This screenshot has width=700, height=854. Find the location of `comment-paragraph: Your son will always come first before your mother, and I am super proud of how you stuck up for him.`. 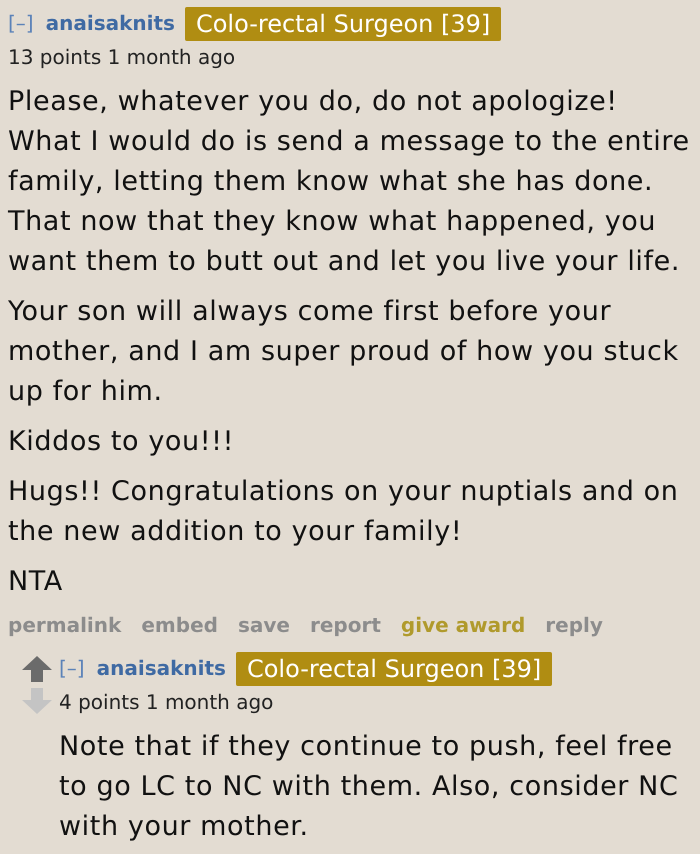

comment-paragraph: Your son will always come first before your mother, and I am super proud of how you stuck up for him. is located at coordinates (344, 352).